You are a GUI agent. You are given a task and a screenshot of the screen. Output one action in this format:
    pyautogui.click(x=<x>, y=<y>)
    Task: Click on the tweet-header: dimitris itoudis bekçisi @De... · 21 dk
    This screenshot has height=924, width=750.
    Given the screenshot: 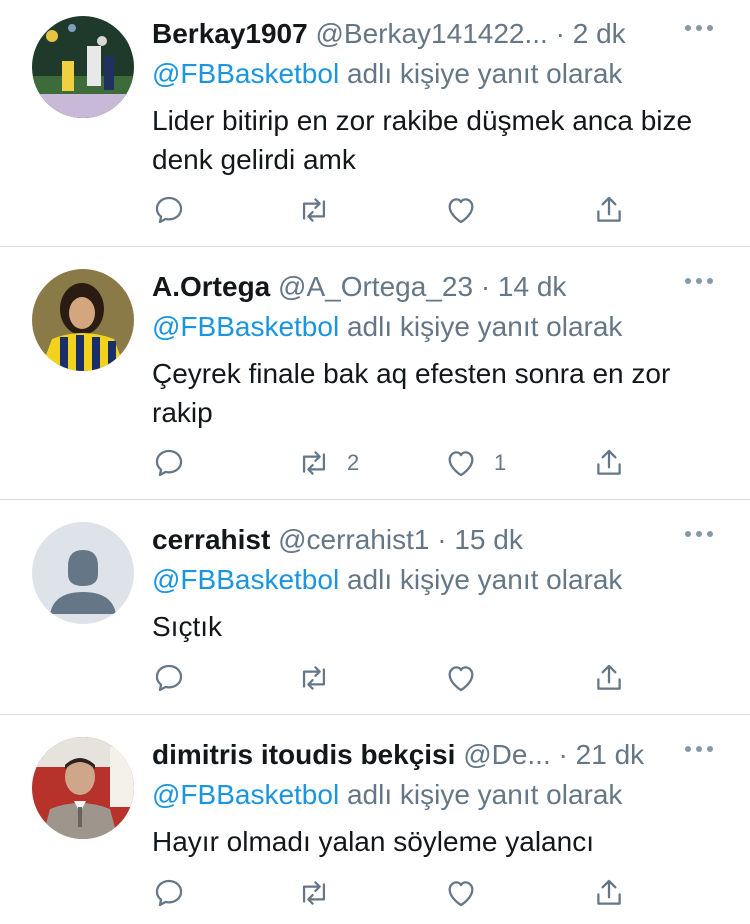 What is the action you would take?
    pyautogui.click(x=401, y=755)
    